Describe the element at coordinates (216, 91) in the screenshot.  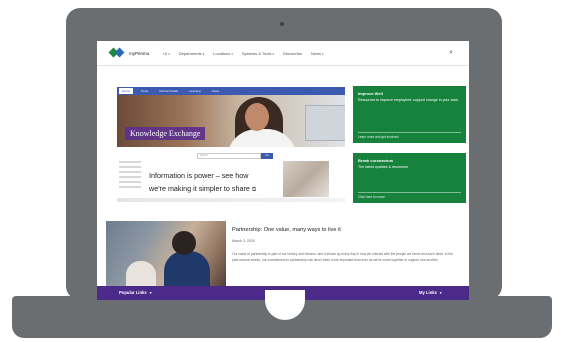
I see `tab-news: News` at that location.